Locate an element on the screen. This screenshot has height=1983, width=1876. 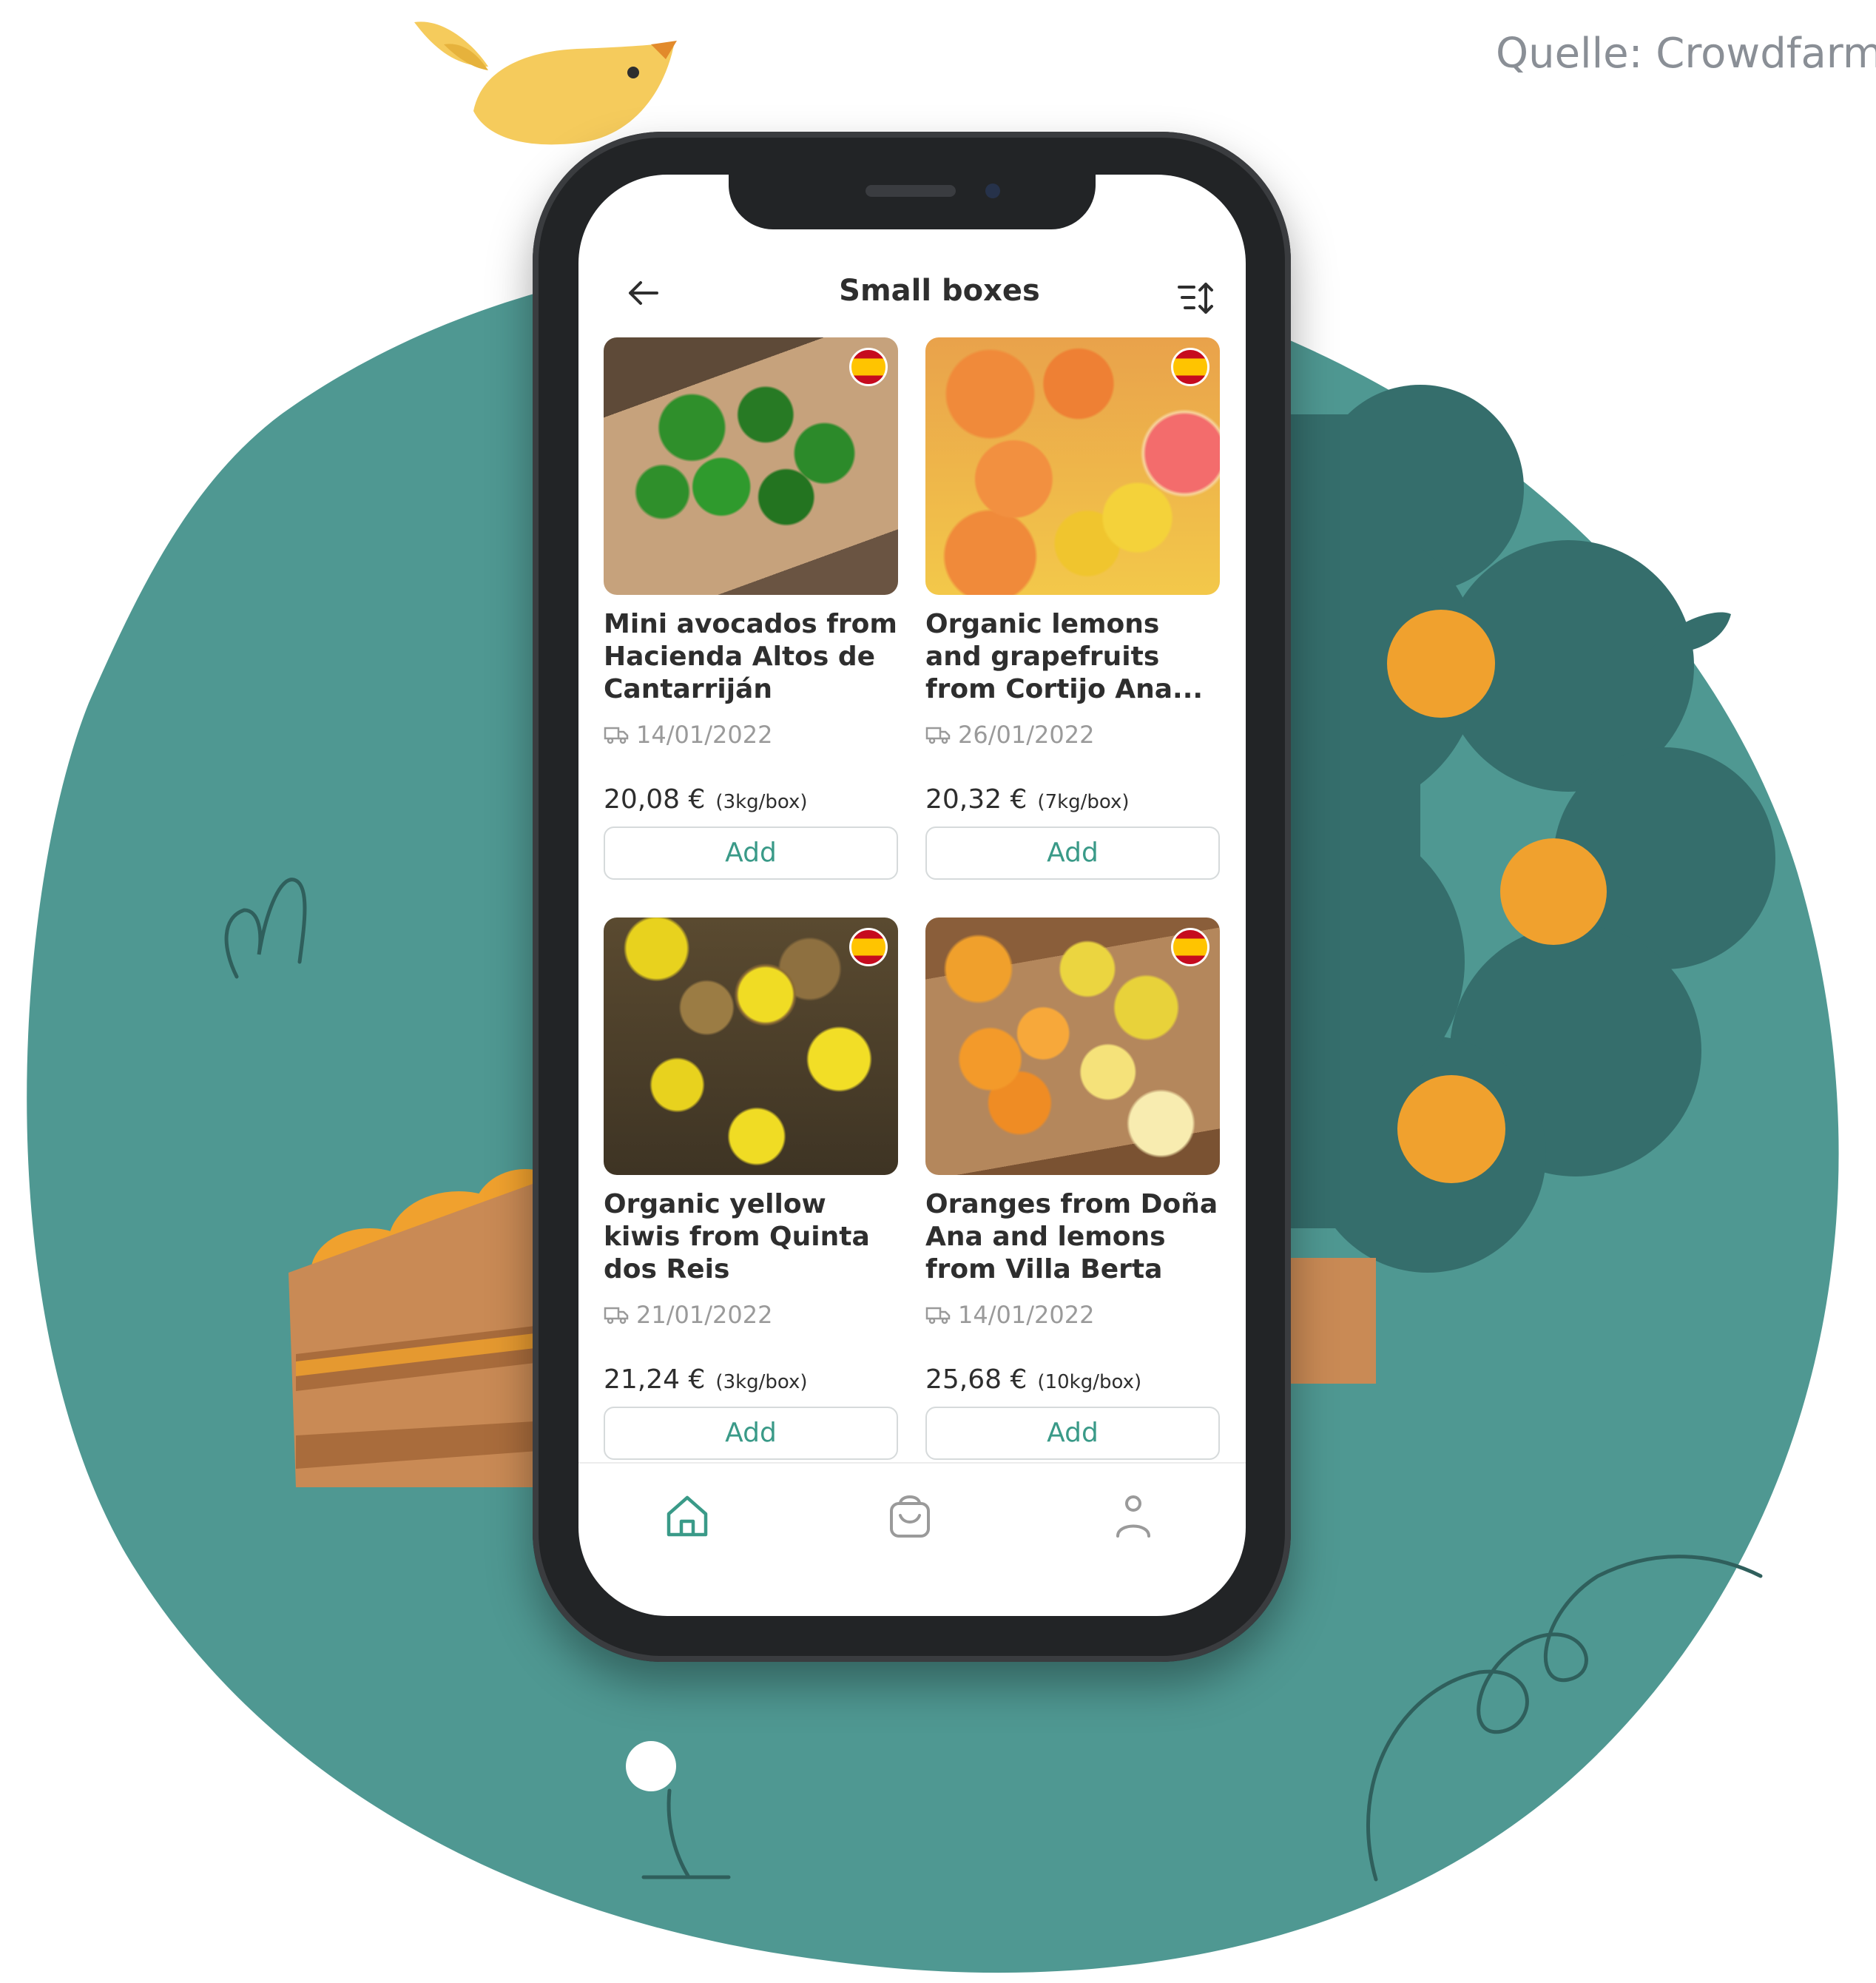
product-price: 20,08 € (3kg/box) is located at coordinates (751, 800).